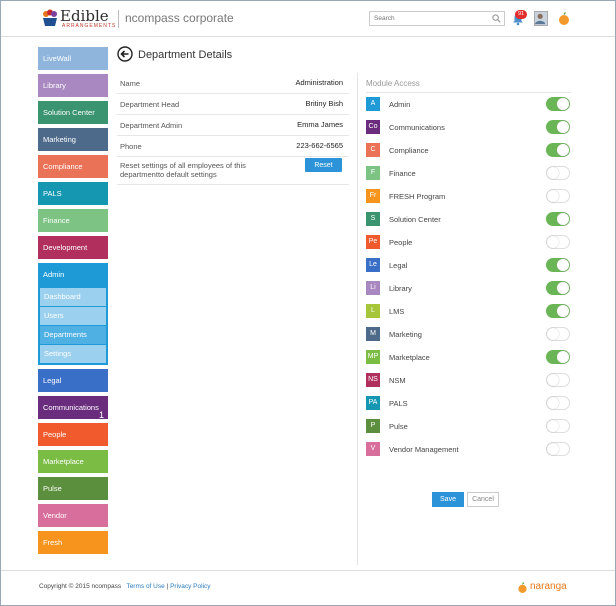 The height and width of the screenshot is (606, 616). Describe the element at coordinates (373, 288) in the screenshot. I see `module-badge-icon: Li` at that location.